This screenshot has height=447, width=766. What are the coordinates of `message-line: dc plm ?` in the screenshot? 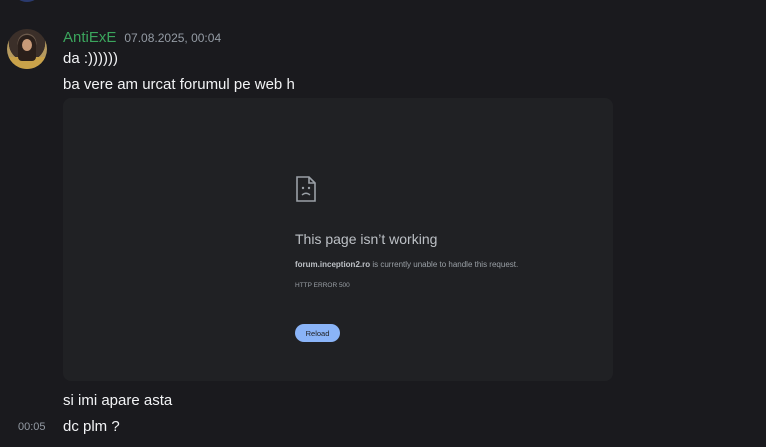 It's located at (91, 426).